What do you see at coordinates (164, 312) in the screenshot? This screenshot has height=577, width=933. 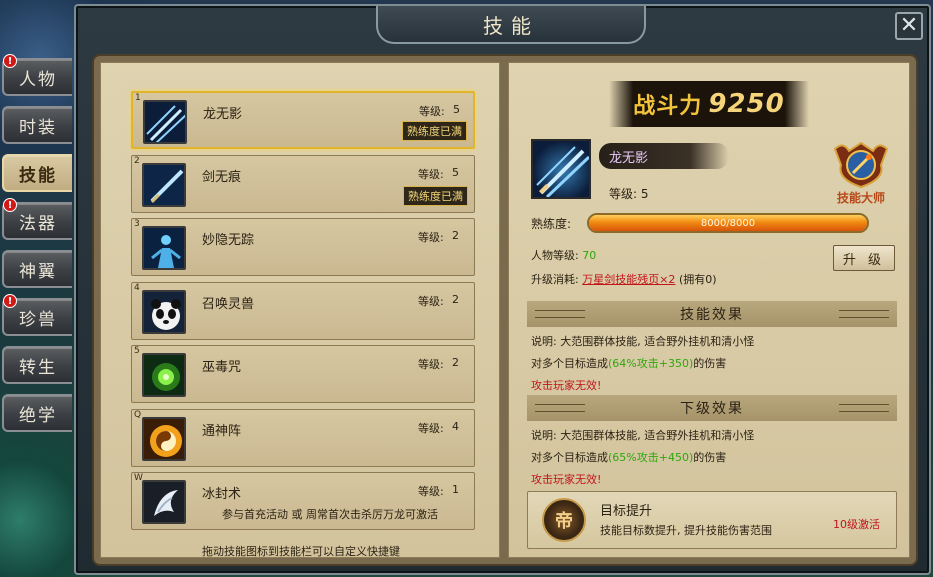 I see `panda-icon` at bounding box center [164, 312].